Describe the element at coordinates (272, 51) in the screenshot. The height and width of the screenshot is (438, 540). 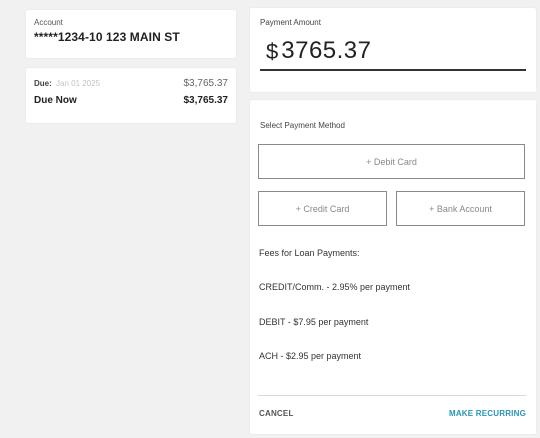
I see `currency-symbol: $` at that location.